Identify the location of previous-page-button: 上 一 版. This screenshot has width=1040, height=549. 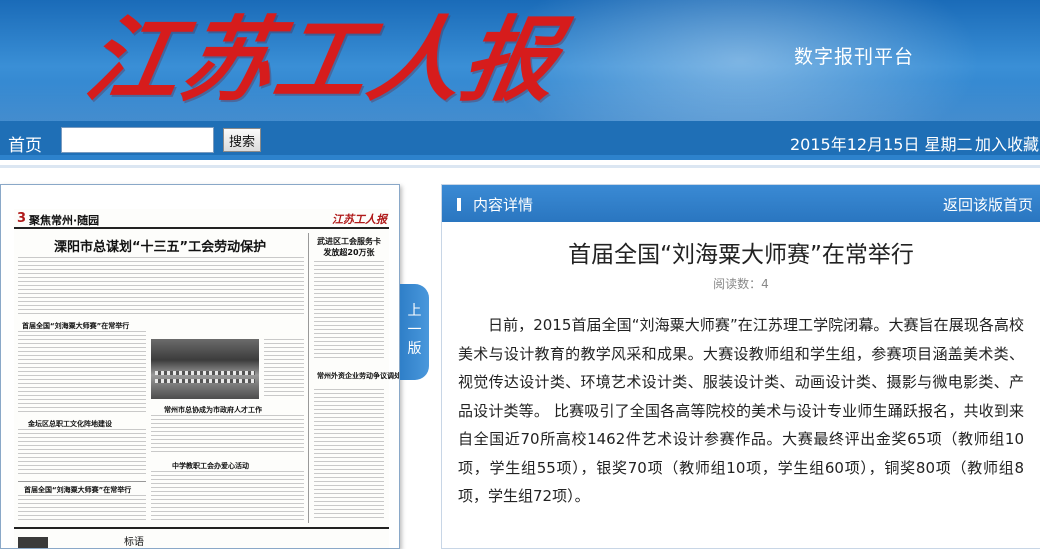
(414, 332).